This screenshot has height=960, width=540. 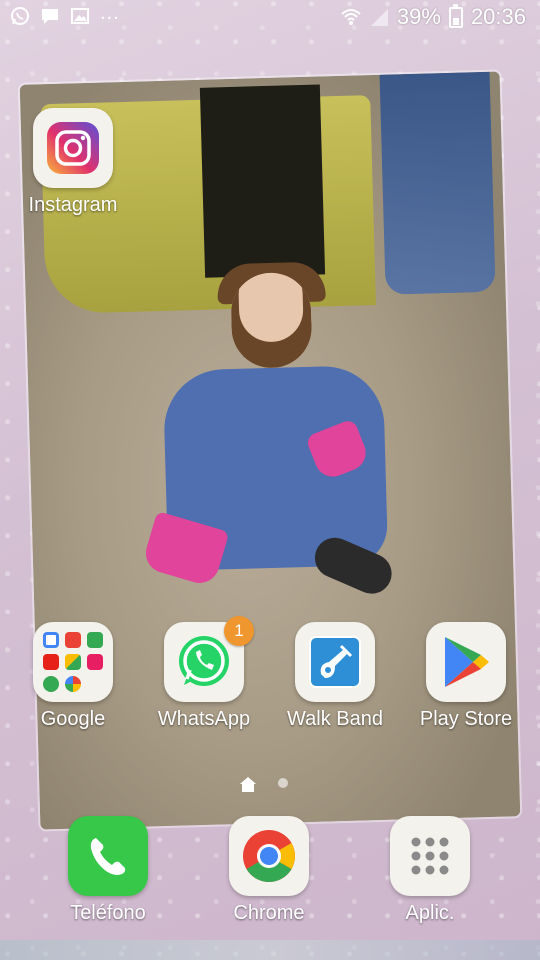 What do you see at coordinates (498, 16) in the screenshot?
I see `clock: 20:36` at bounding box center [498, 16].